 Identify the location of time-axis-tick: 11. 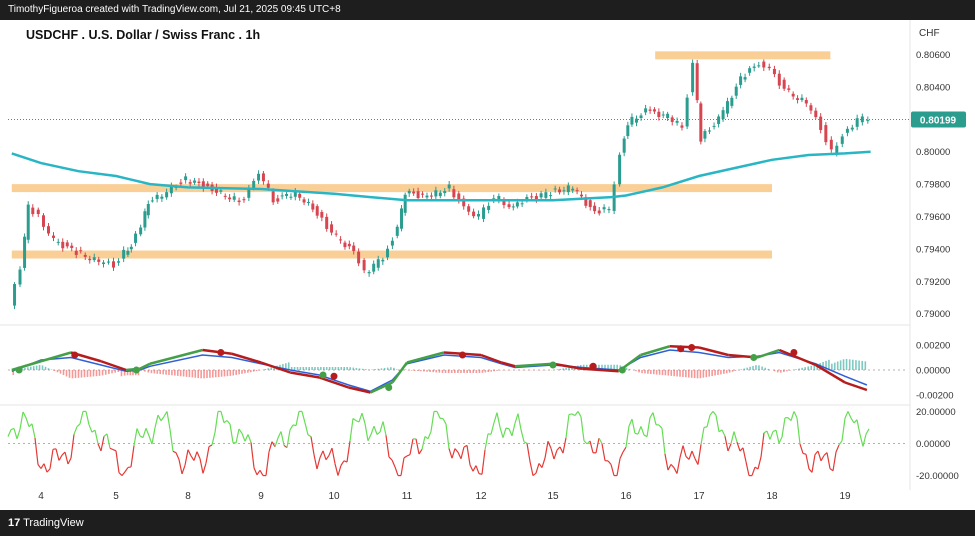
(407, 496).